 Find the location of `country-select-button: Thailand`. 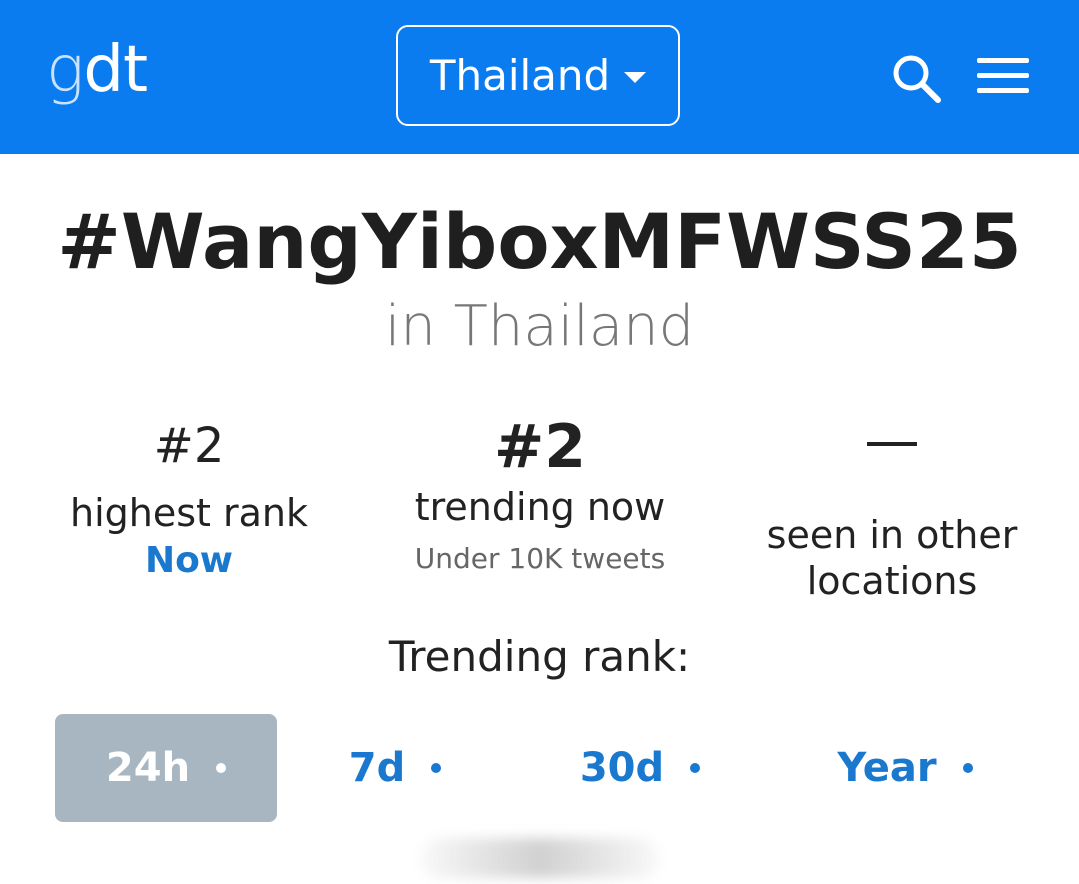

country-select-button: Thailand is located at coordinates (538, 75).